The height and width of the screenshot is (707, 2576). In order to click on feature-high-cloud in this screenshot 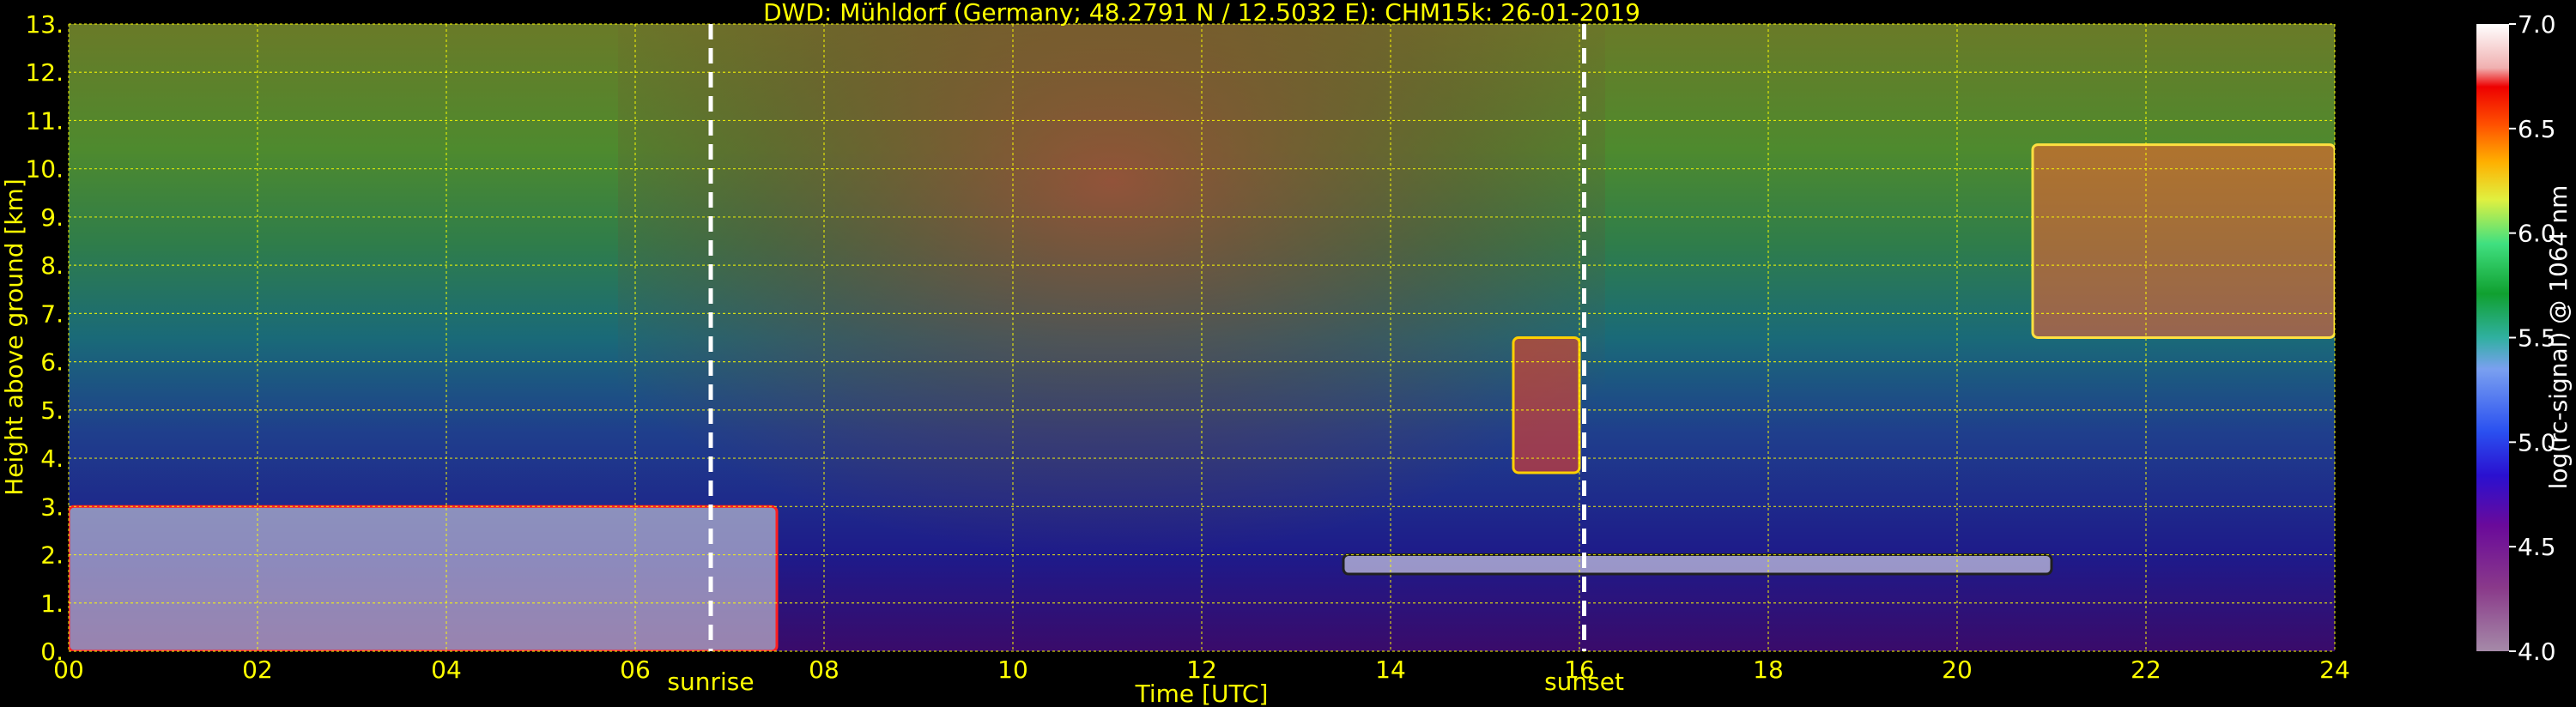, I will do `click(2183, 241)`.